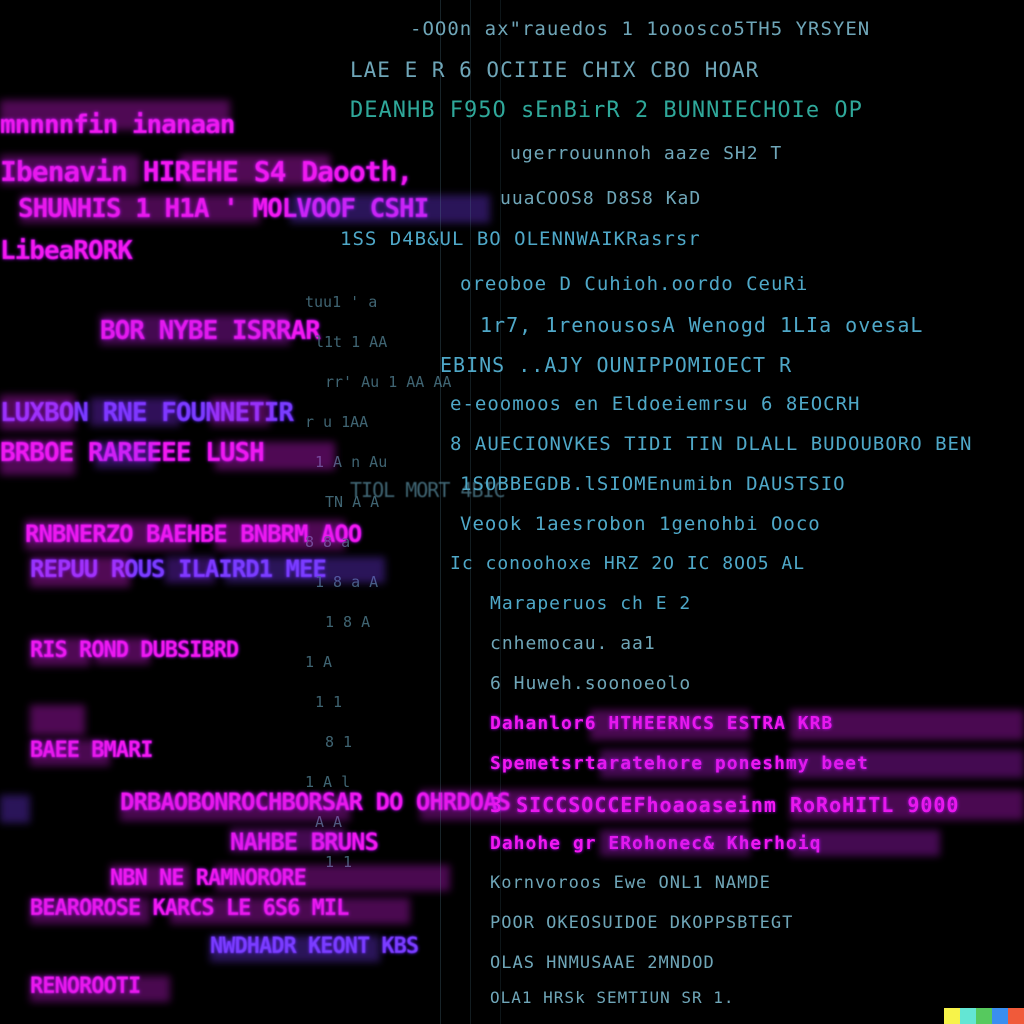  What do you see at coordinates (642, 923) in the screenshot?
I see `right-text-line: POOR OKEOSUIDOE DKOPPSBTEGT` at bounding box center [642, 923].